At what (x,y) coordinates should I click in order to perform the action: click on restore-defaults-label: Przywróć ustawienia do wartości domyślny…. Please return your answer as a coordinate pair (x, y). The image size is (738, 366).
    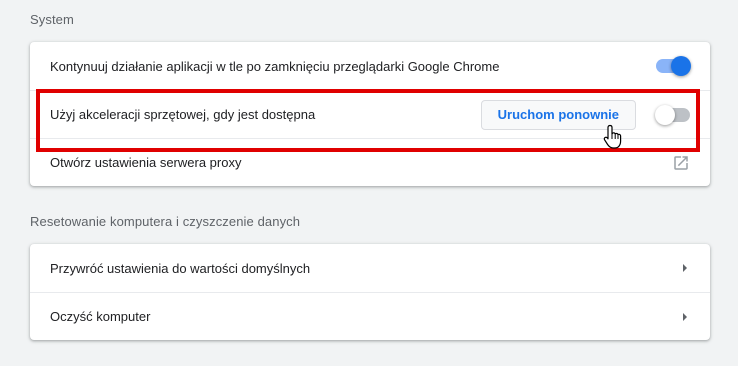
    Looking at the image, I should click on (180, 268).